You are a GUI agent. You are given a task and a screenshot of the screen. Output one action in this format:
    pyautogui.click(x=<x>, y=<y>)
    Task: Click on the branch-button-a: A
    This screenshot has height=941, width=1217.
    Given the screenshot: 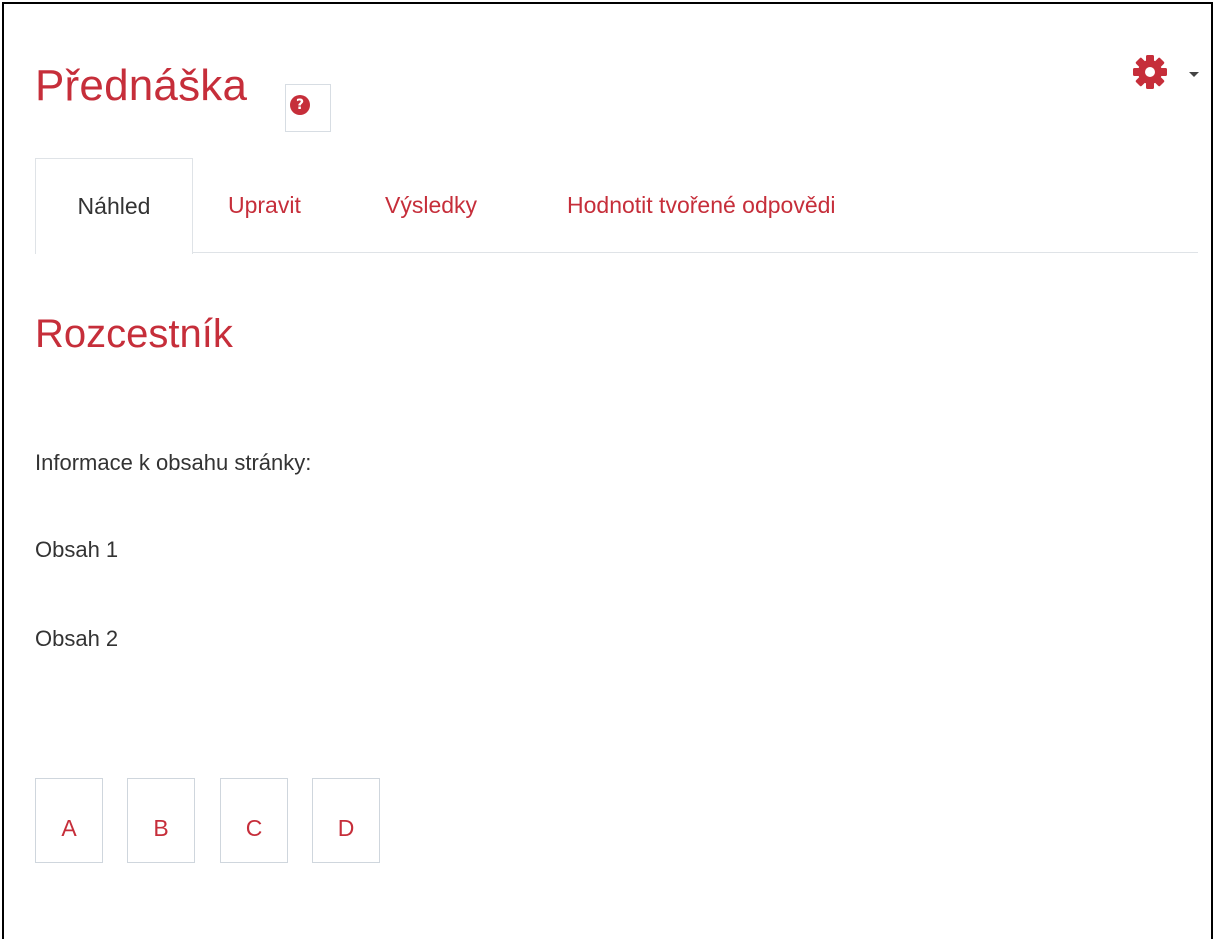 What is the action you would take?
    pyautogui.click(x=69, y=820)
    